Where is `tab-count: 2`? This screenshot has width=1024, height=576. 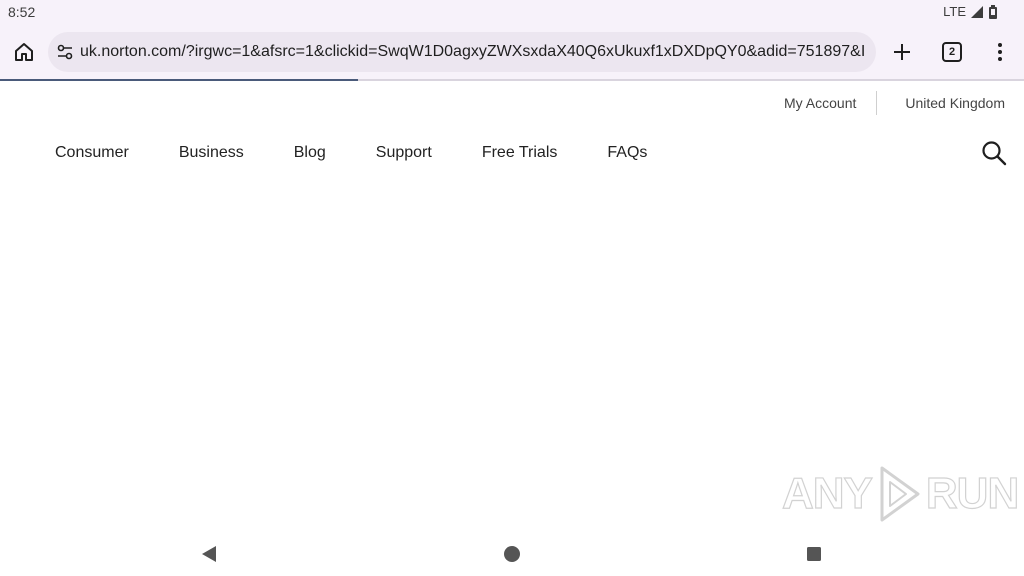 tab-count: 2 is located at coordinates (952, 51).